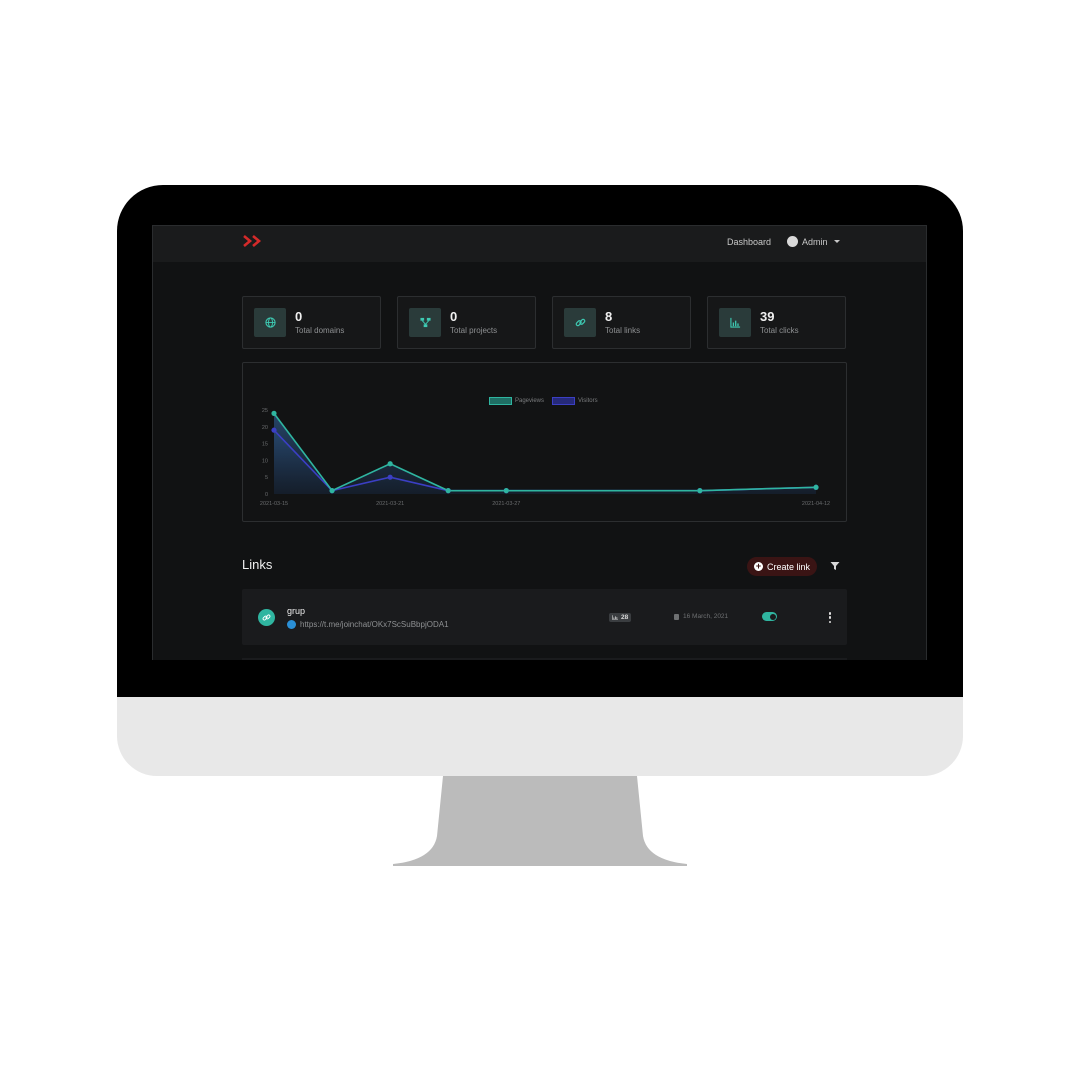  Describe the element at coordinates (609, 316) in the screenshot. I see `stat-value: 8` at that location.